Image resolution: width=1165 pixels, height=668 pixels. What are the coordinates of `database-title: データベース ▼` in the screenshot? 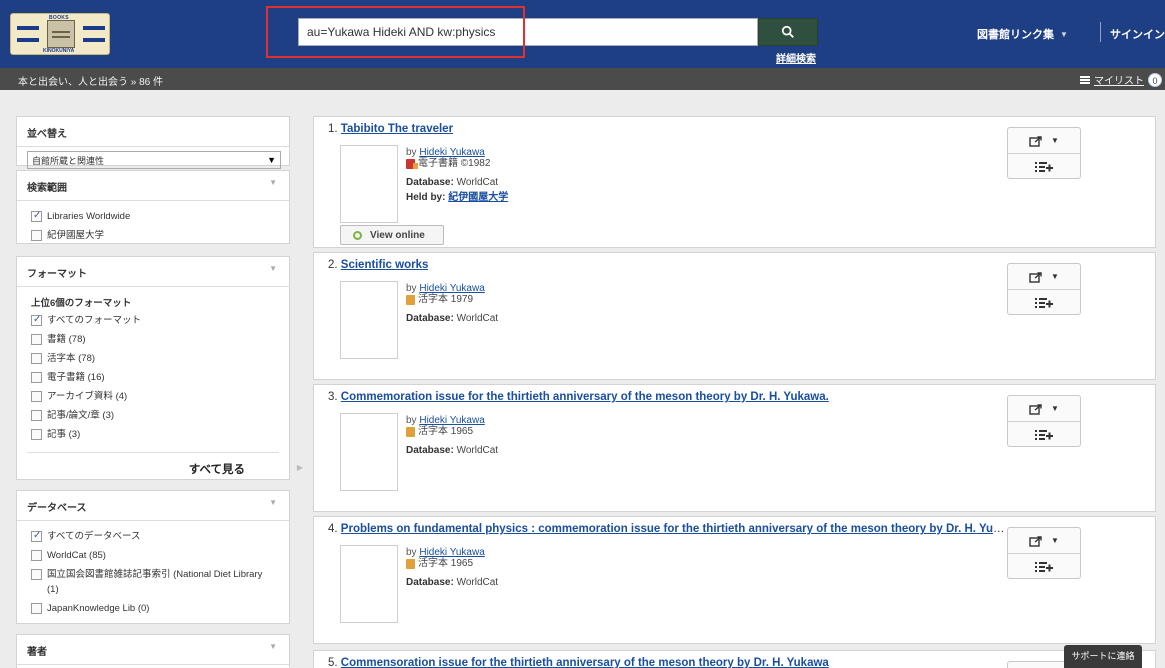 It's located at (153, 506).